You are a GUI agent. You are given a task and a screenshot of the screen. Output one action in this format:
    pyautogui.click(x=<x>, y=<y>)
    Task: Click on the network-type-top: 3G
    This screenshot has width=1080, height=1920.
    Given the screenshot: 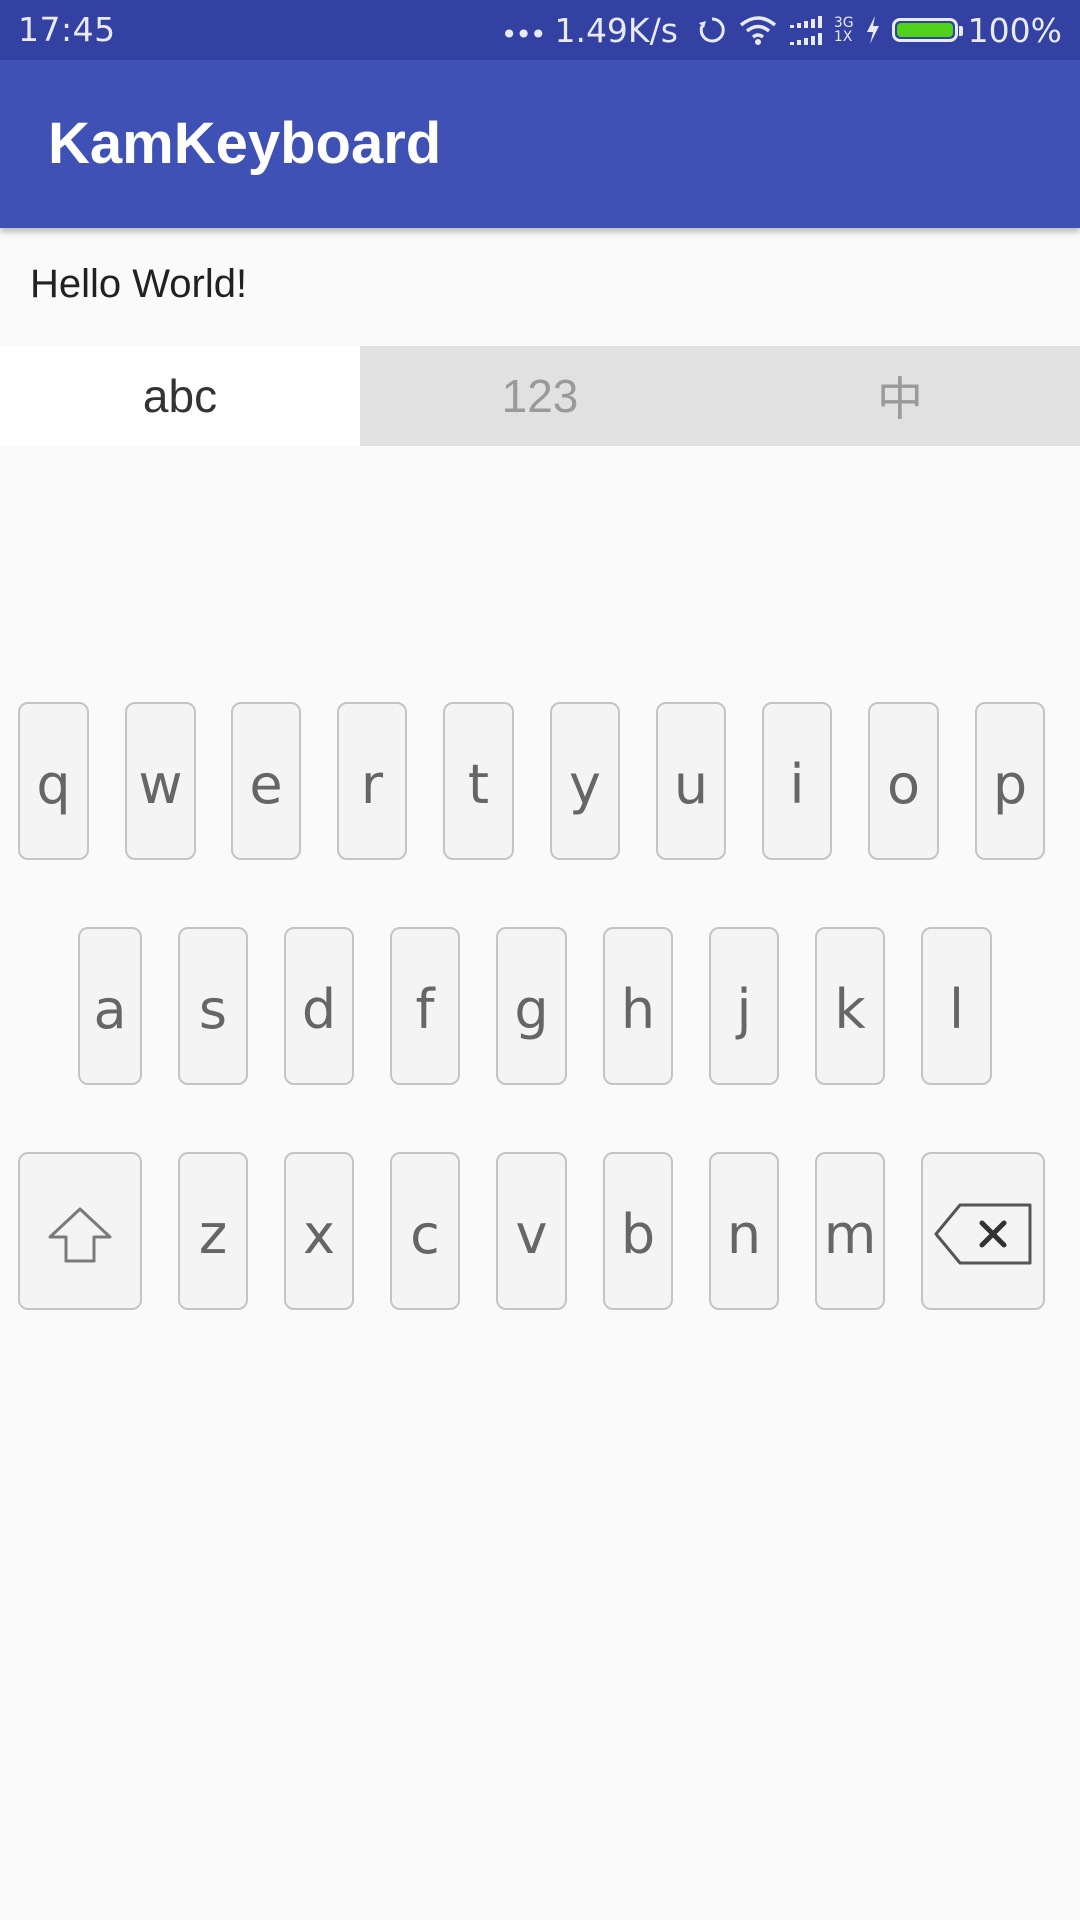 What is the action you would take?
    pyautogui.click(x=843, y=23)
    